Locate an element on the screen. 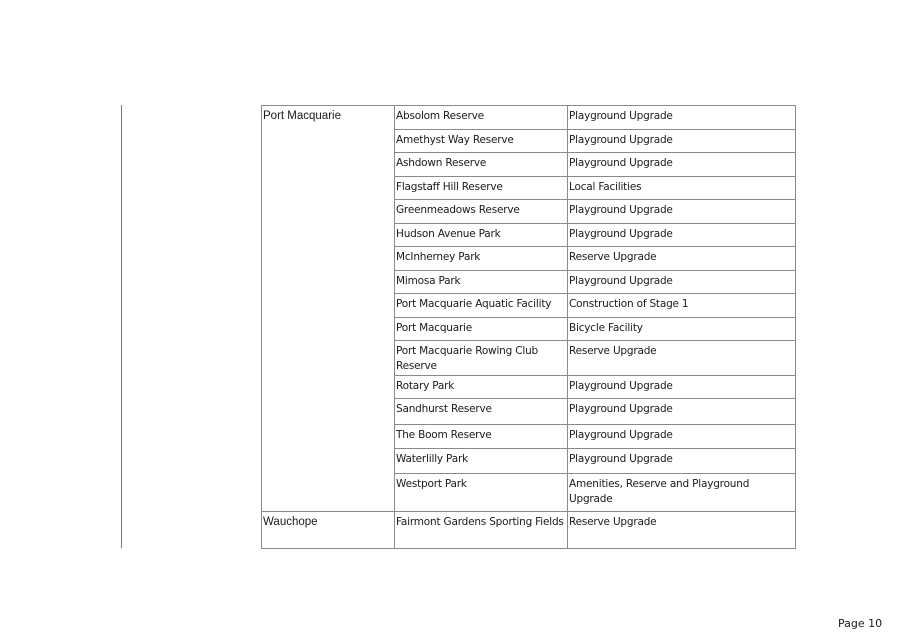  page-number: Page 10 is located at coordinates (860, 623).